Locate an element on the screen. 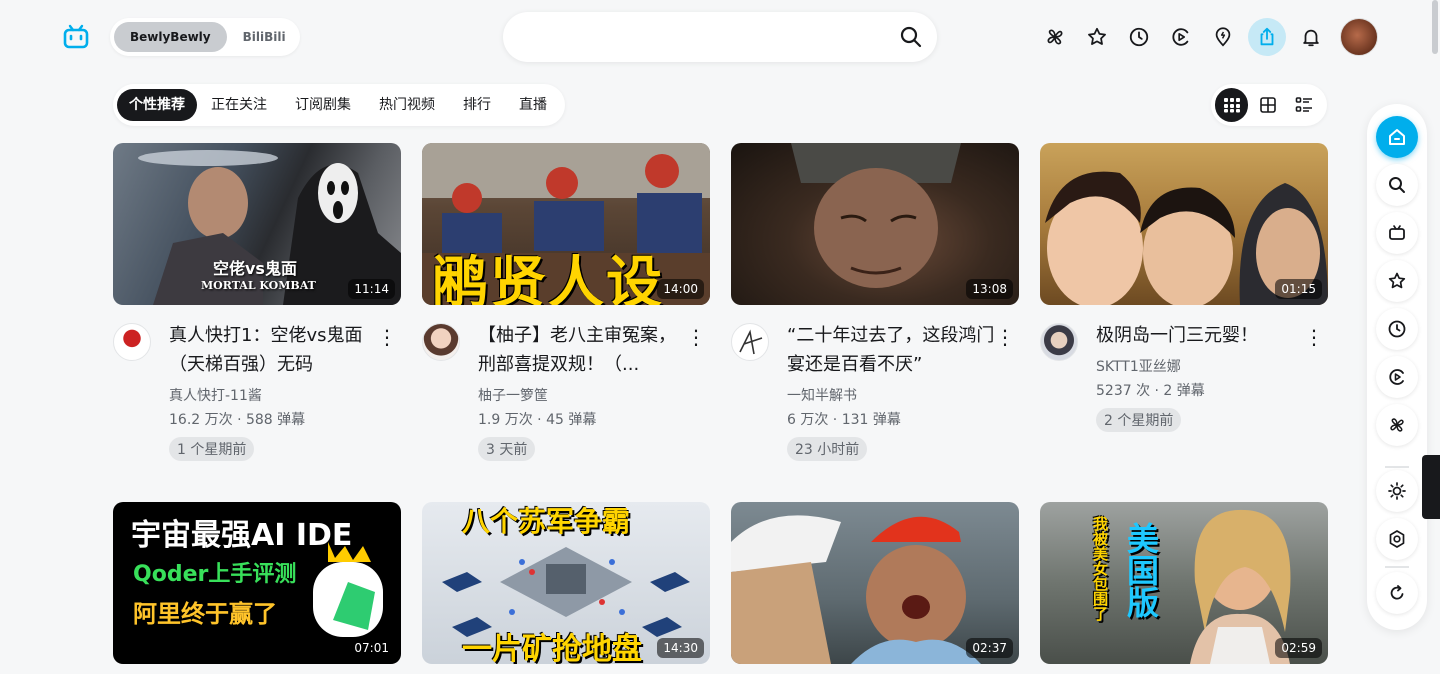 Image resolution: width=1440 pixels, height=674 pixels. video-title: “二十年过去了，这段鸿门宴还是百看不厌” is located at coordinates (891, 350).